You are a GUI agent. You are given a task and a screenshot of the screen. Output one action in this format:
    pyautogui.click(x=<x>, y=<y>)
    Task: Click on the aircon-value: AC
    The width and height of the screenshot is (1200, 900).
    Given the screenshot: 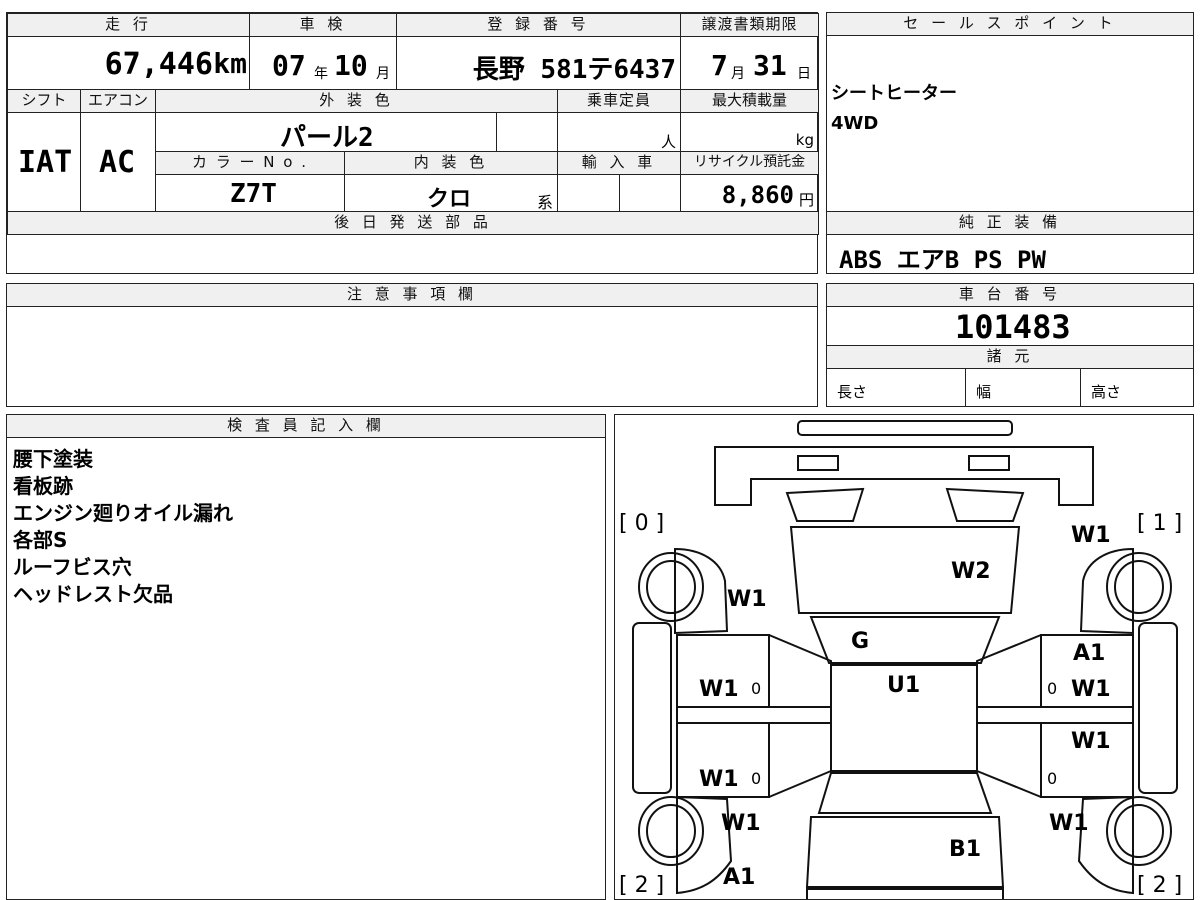 What is the action you would take?
    pyautogui.click(x=117, y=162)
    